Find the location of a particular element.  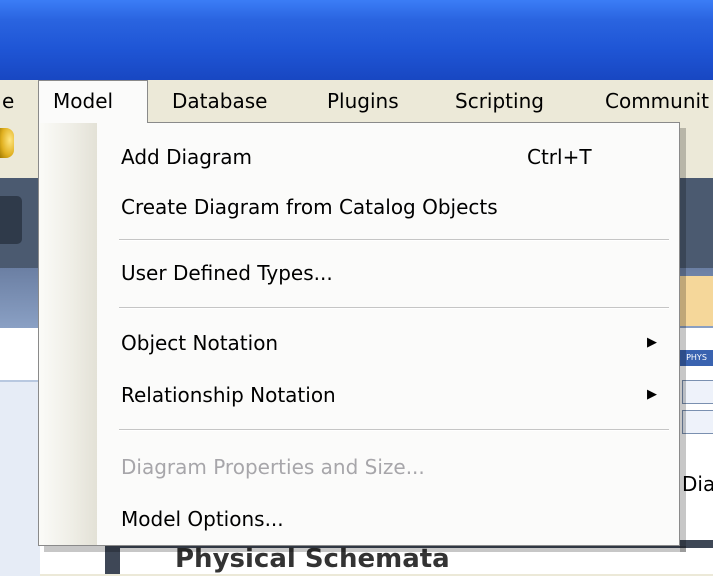

menu-model: Model is located at coordinates (93, 101).